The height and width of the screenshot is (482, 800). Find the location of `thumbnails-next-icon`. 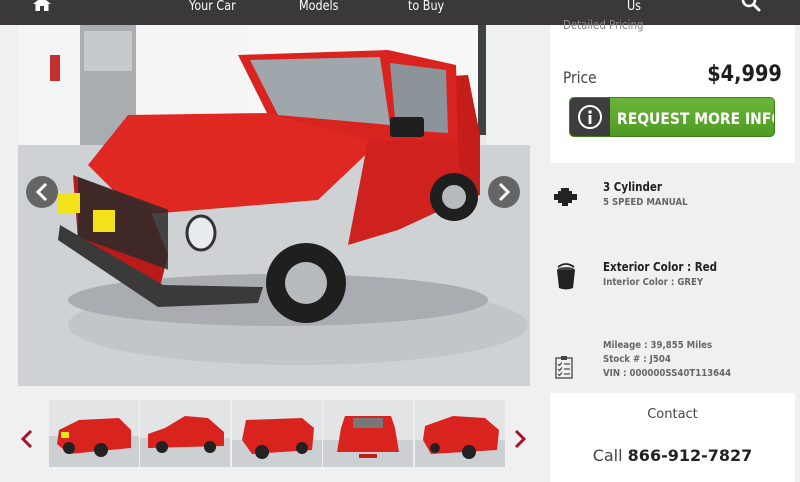

thumbnails-next-icon is located at coordinates (520, 439).